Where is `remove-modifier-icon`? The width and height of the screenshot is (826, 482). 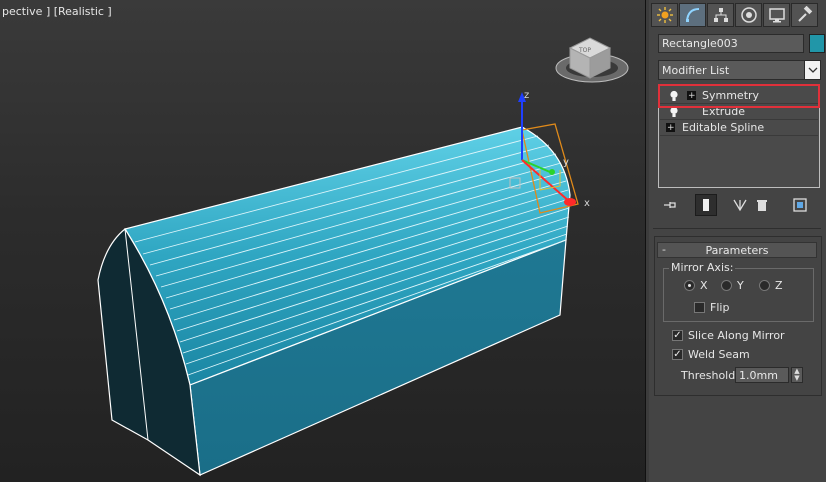
remove-modifier-icon is located at coordinates (762, 205).